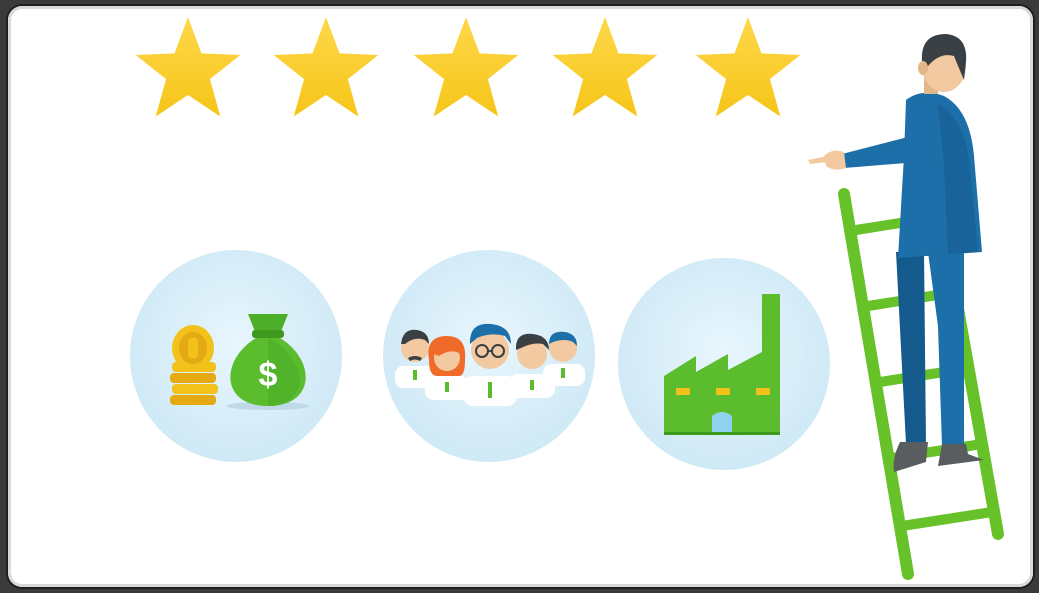  I want to click on team-circle, so click(489, 356).